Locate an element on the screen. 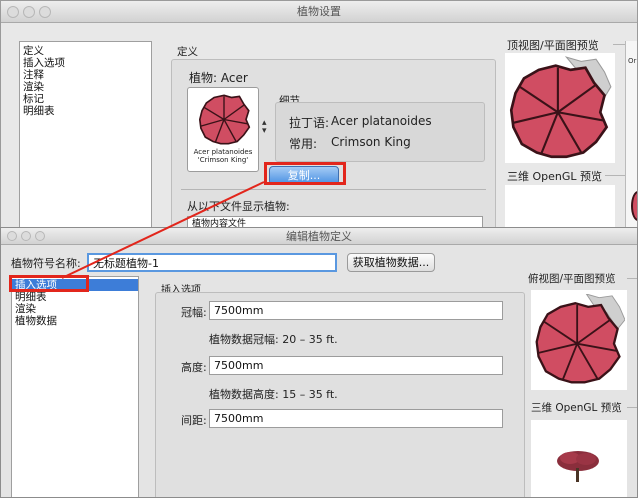  window-title: 编辑植物定义 is located at coordinates (319, 236).